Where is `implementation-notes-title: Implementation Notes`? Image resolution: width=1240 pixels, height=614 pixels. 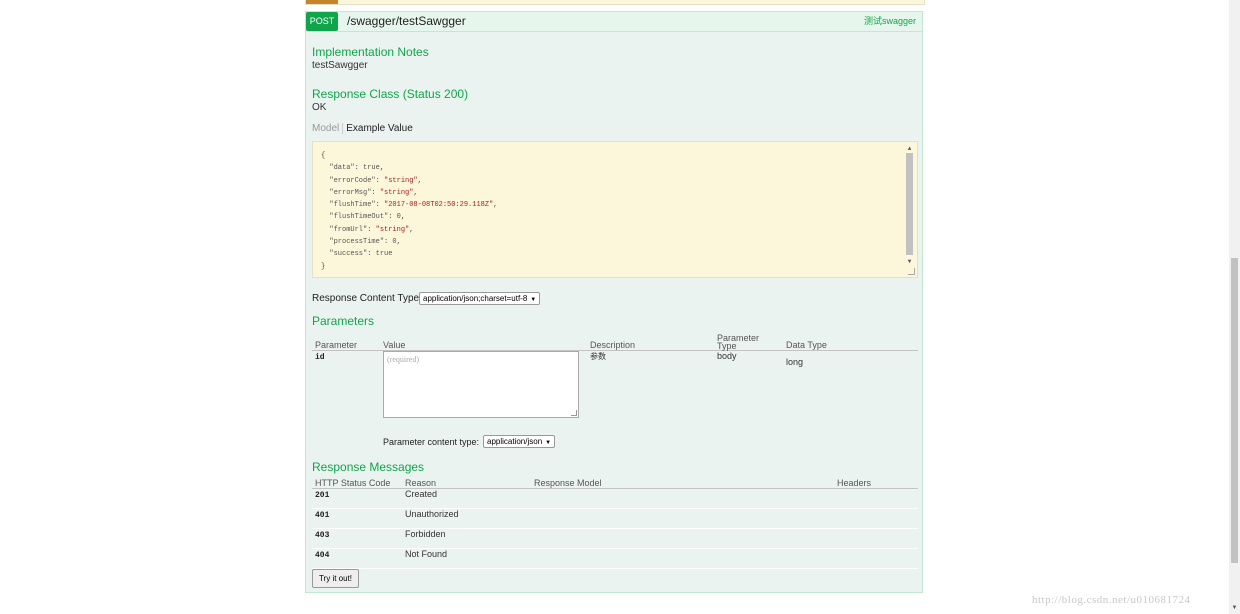
implementation-notes-title: Implementation Notes is located at coordinates (370, 52).